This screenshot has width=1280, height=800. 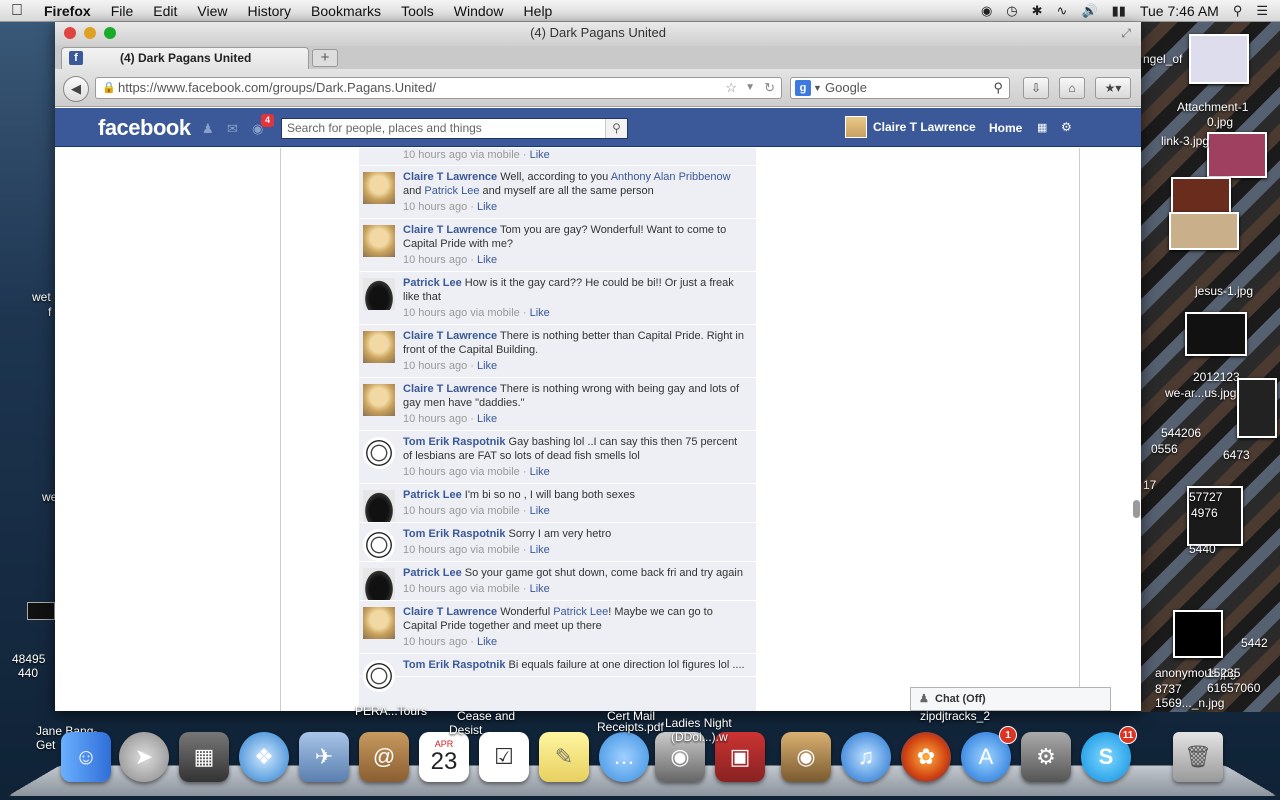 I want to click on home-button: ⌂, so click(x=1072, y=88).